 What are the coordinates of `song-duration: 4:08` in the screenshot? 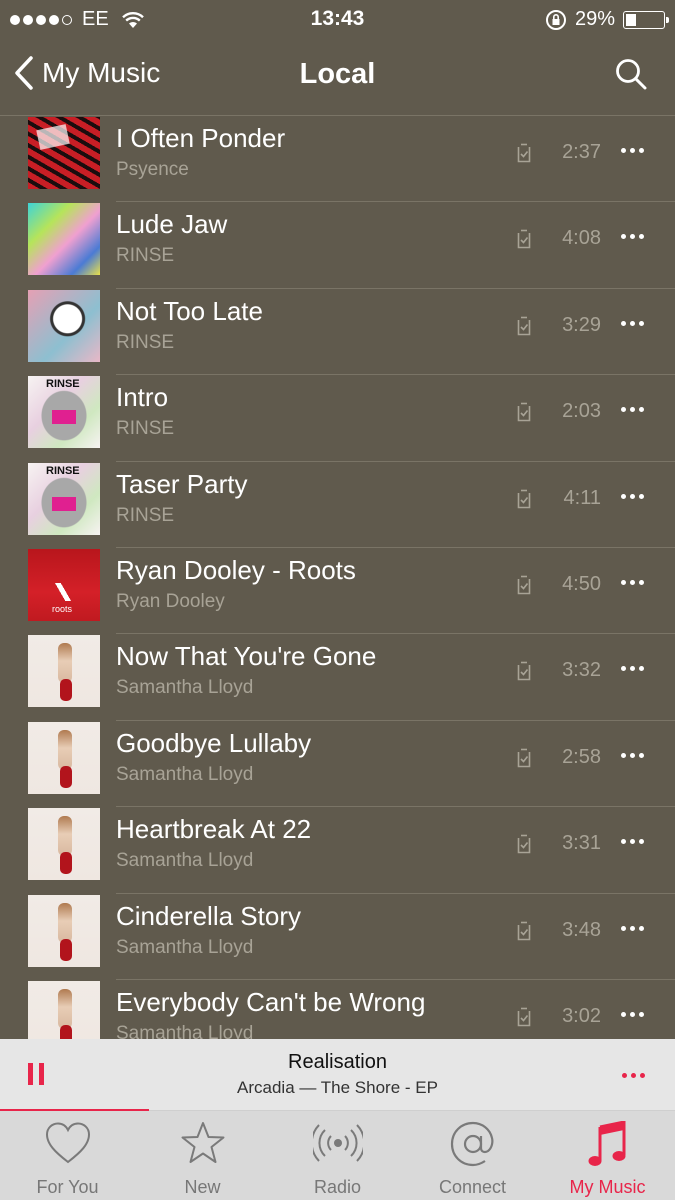 It's located at (581, 238).